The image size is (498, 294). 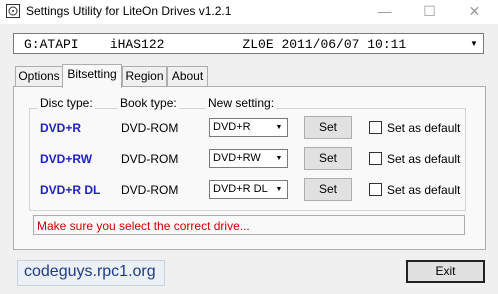 What do you see at coordinates (328, 158) in the screenshot?
I see `set-button-dvd-rw: Set` at bounding box center [328, 158].